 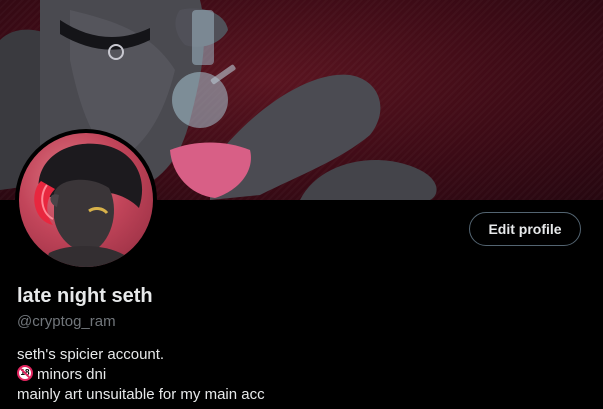 What do you see at coordinates (85, 296) in the screenshot?
I see `display-name: late night seth` at bounding box center [85, 296].